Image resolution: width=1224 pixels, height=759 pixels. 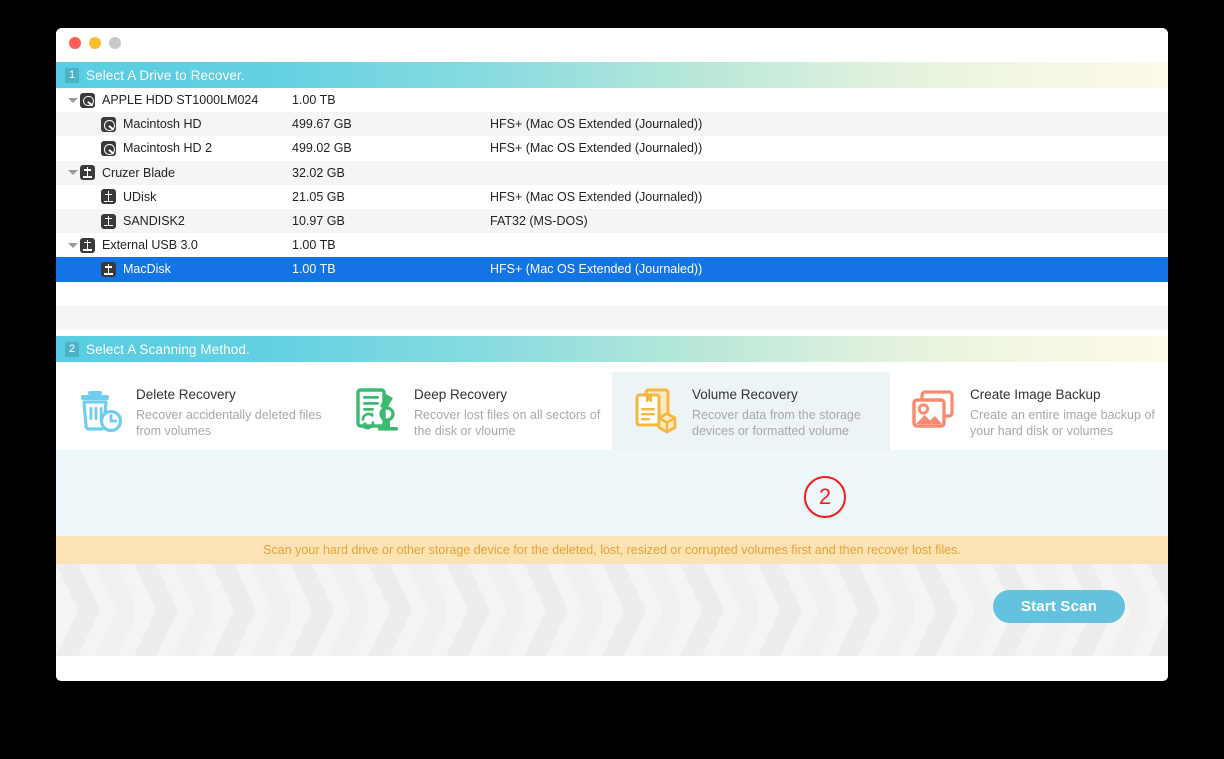 What do you see at coordinates (186, 394) in the screenshot?
I see `method-title: Delete Recovery` at bounding box center [186, 394].